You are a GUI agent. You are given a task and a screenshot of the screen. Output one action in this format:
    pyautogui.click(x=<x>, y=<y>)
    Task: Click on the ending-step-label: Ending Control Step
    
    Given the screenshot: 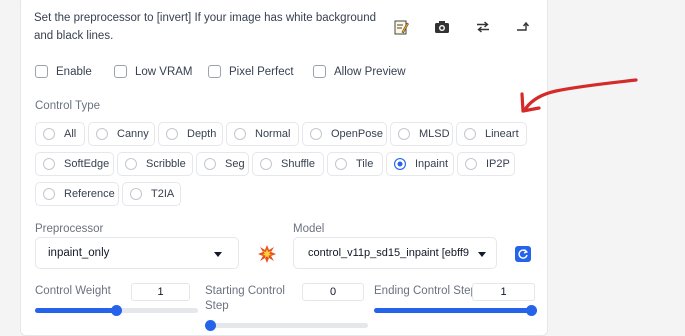 What is the action you would take?
    pyautogui.click(x=425, y=291)
    